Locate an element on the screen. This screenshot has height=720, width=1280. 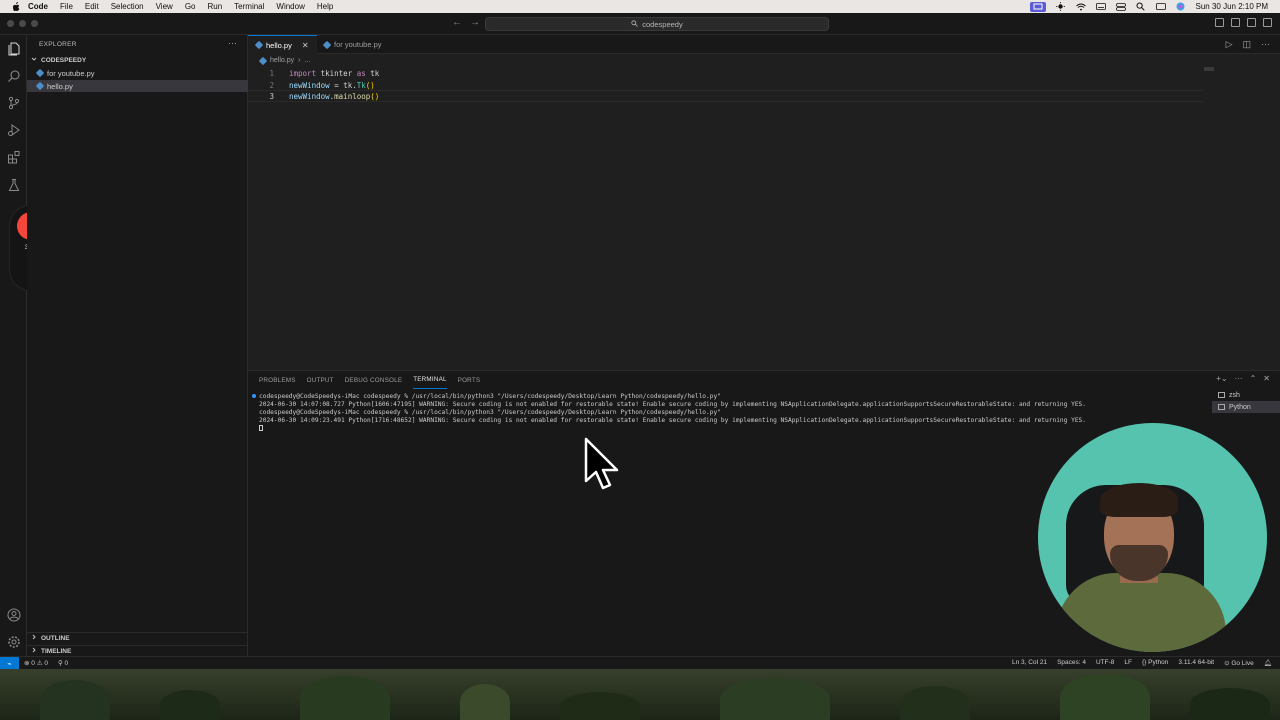
close-panel-icon: ✕ is located at coordinates (1266, 378).